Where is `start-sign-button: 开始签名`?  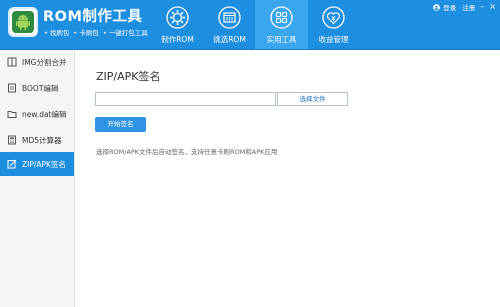
start-sign-button: 开始签名 is located at coordinates (120, 124).